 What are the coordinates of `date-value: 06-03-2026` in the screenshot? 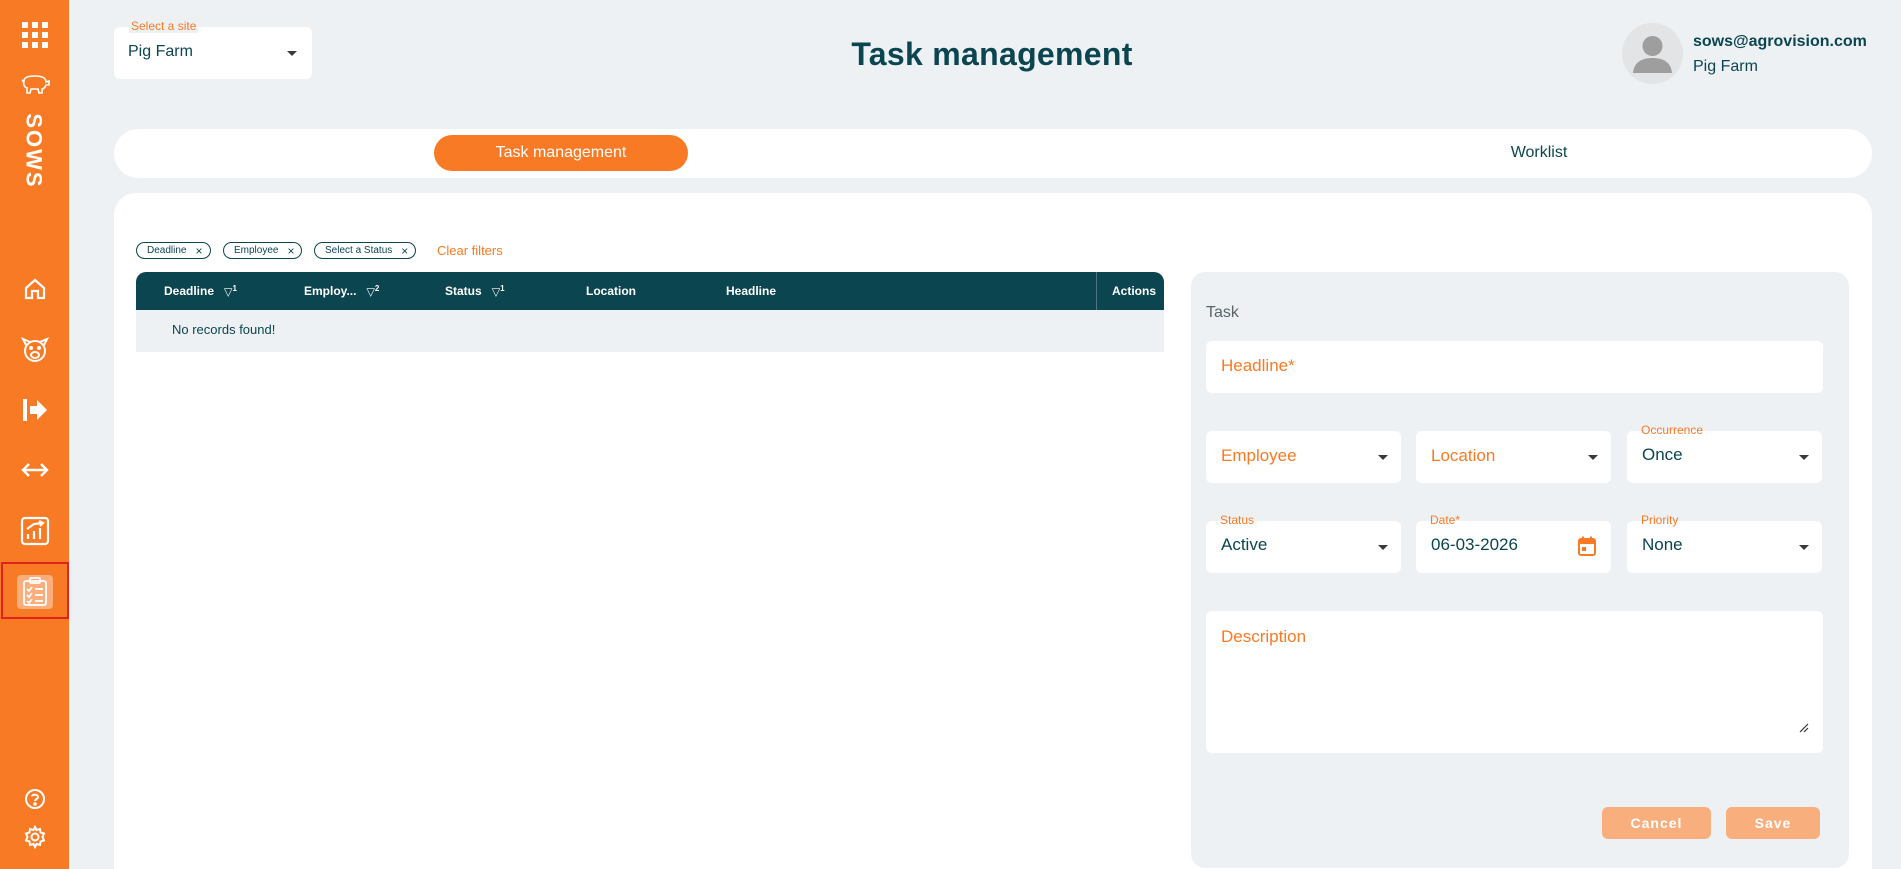 It's located at (1474, 544).